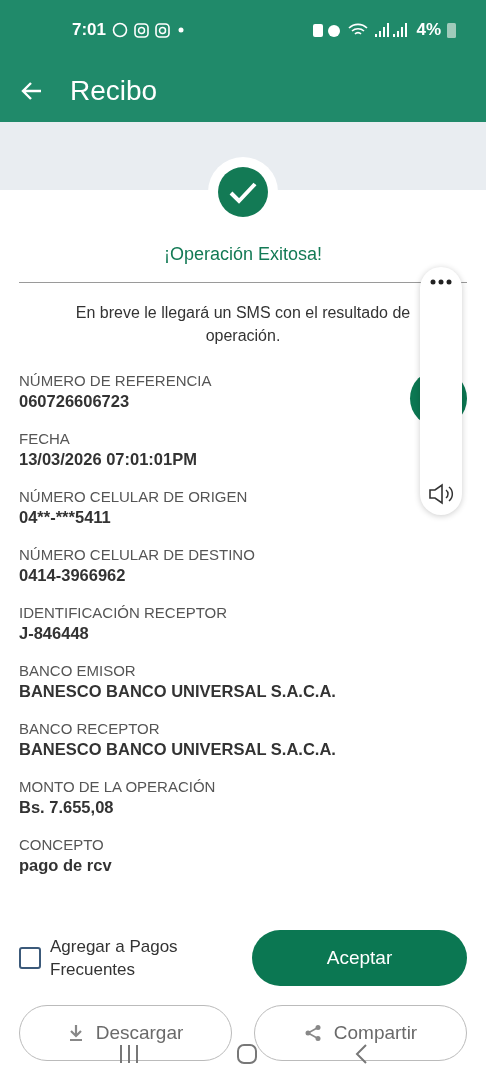 This screenshot has height=1080, width=486. I want to click on field-label: MONTO DE LA OPERACIÓN, so click(117, 787).